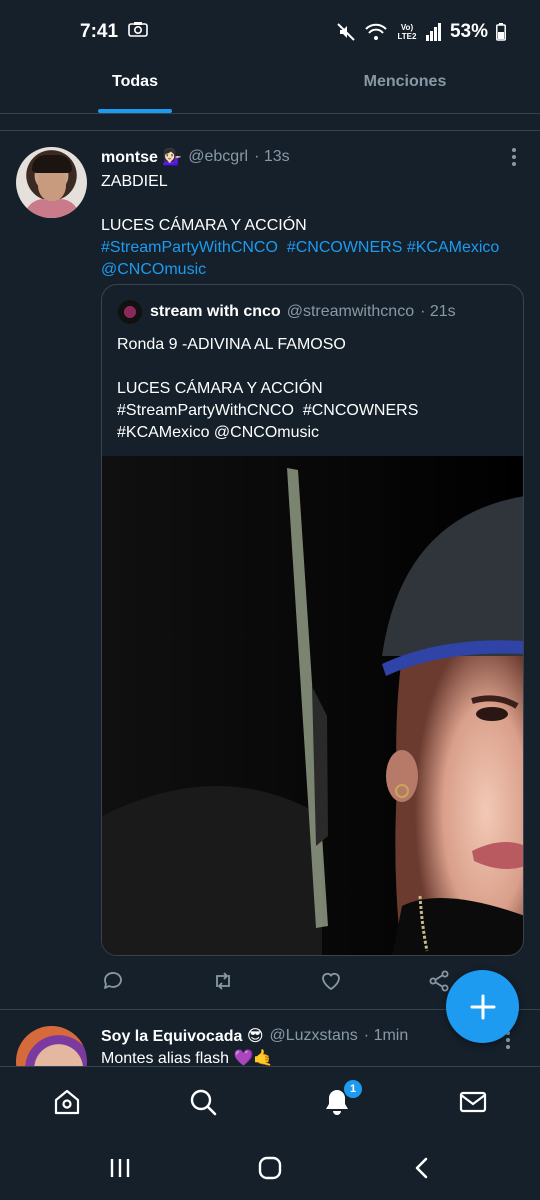  I want to click on tweet-header: montse 💁🏻‍♀️ @ebcgrl · 13s, so click(195, 157).